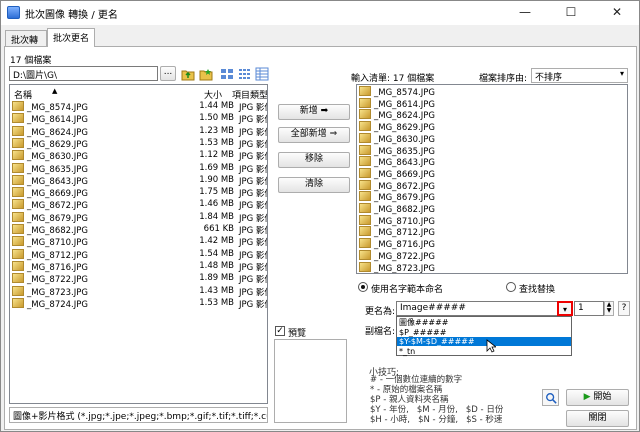 This screenshot has height=432, width=640. I want to click on pattern-option: $P_#####, so click(484, 332).